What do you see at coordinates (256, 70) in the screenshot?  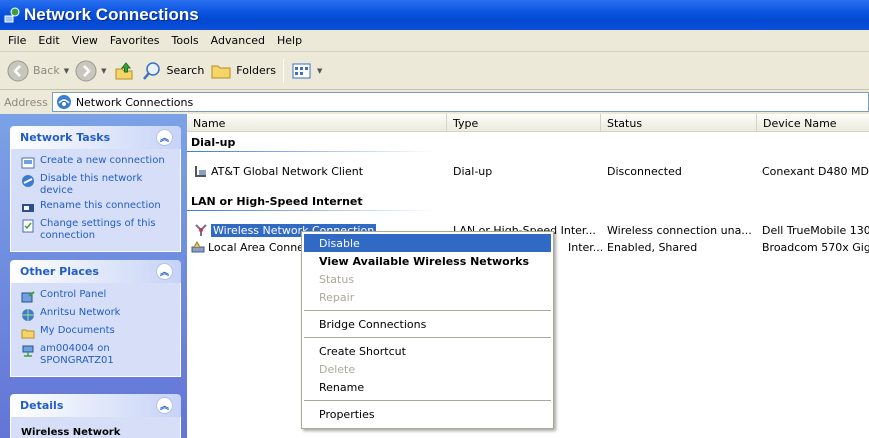 I see `folders-label: Folders` at bounding box center [256, 70].